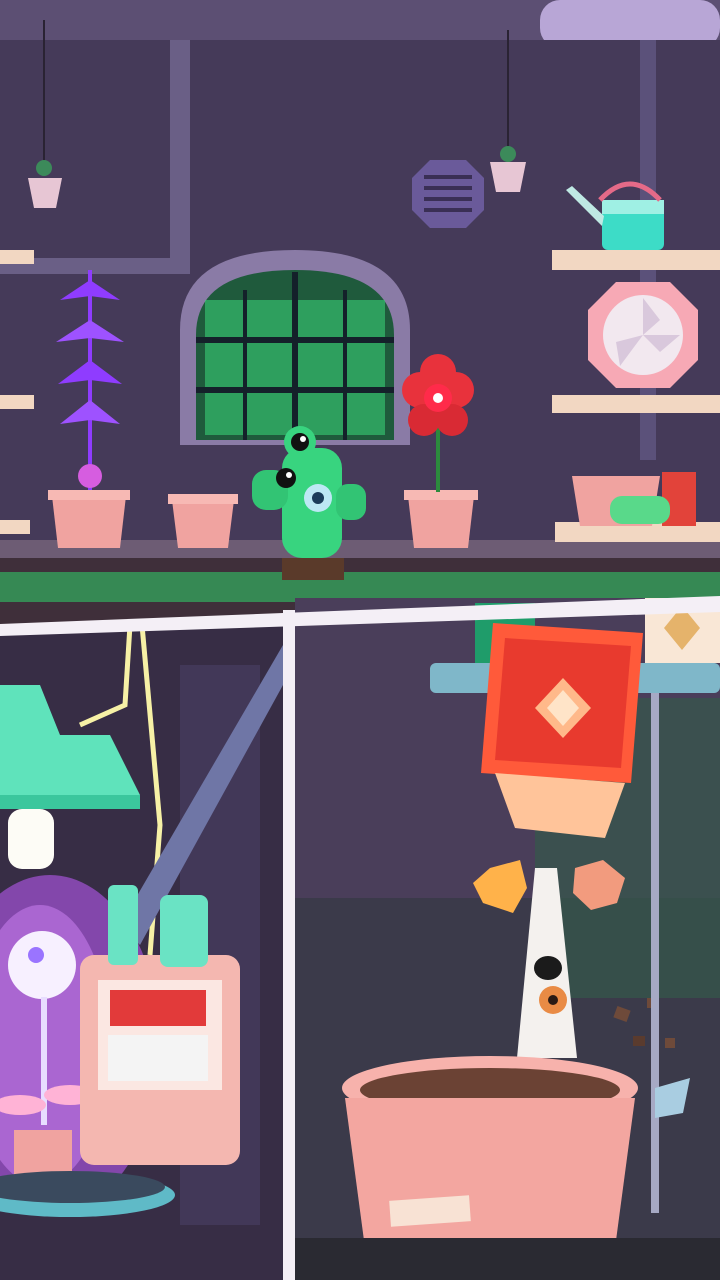 The image size is (720, 1280). What do you see at coordinates (295, 347) in the screenshot?
I see `arched-window-icon` at bounding box center [295, 347].